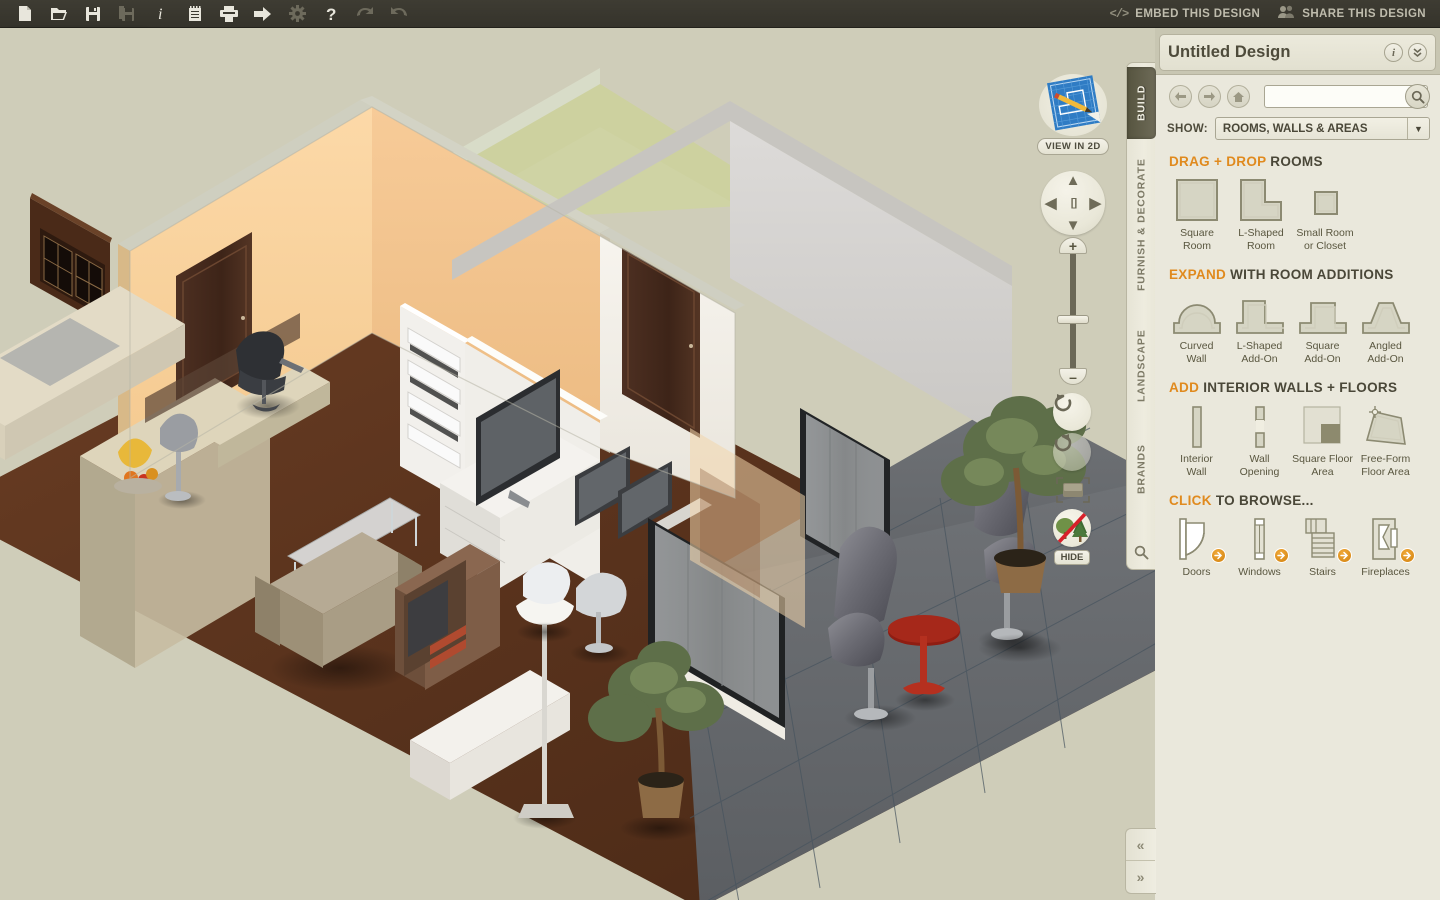  Describe the element at coordinates (25, 14) in the screenshot. I see `new-file-button` at that location.